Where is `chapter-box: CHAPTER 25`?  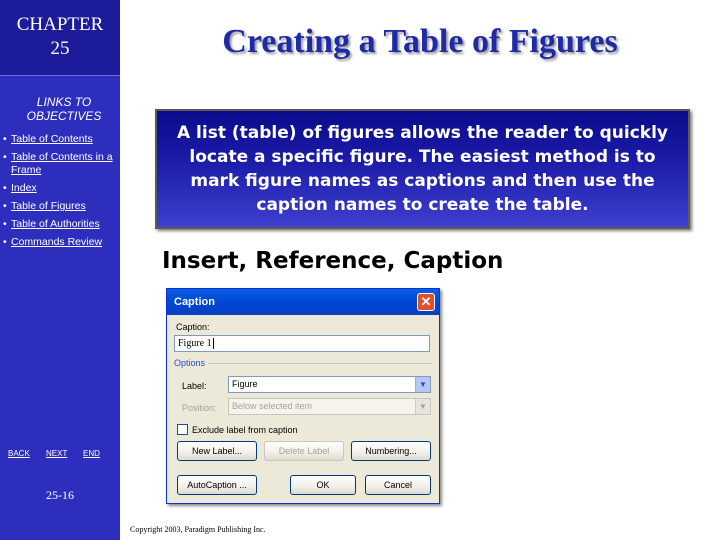 chapter-box: CHAPTER 25 is located at coordinates (60, 38).